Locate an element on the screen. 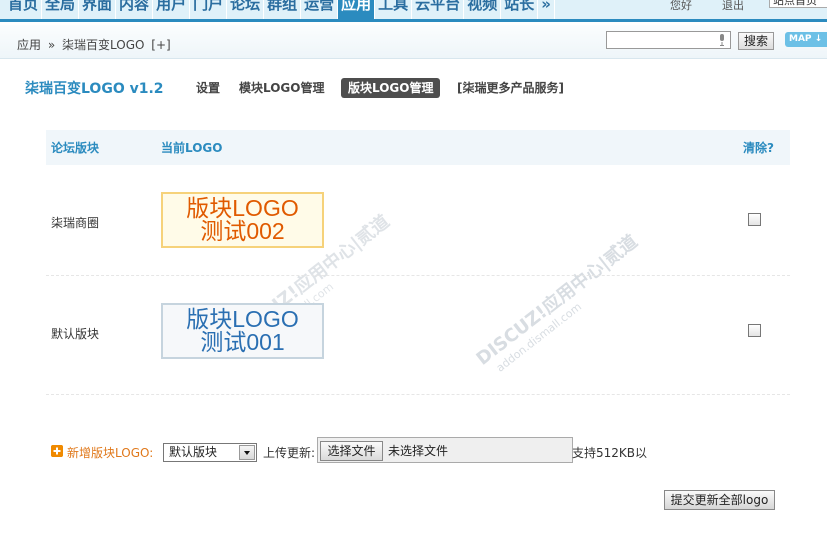  site-home-select: 站点首页 is located at coordinates (798, 4).